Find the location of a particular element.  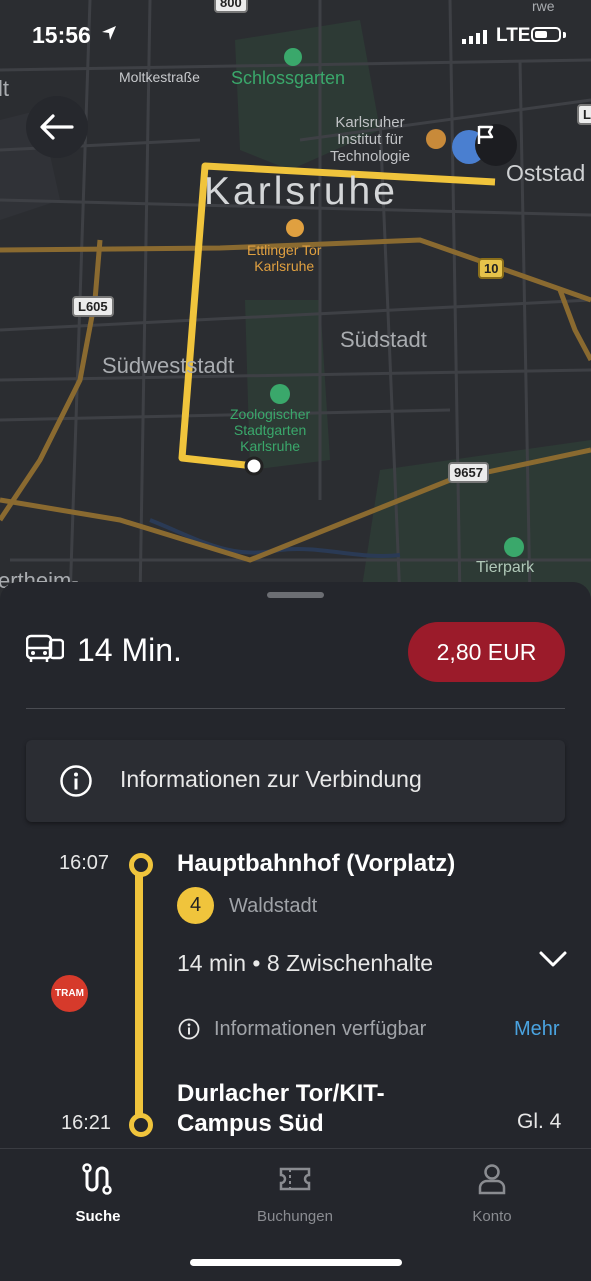

arrival-stop-line1: Durlacher Tor/KIT- is located at coordinates (281, 1094).